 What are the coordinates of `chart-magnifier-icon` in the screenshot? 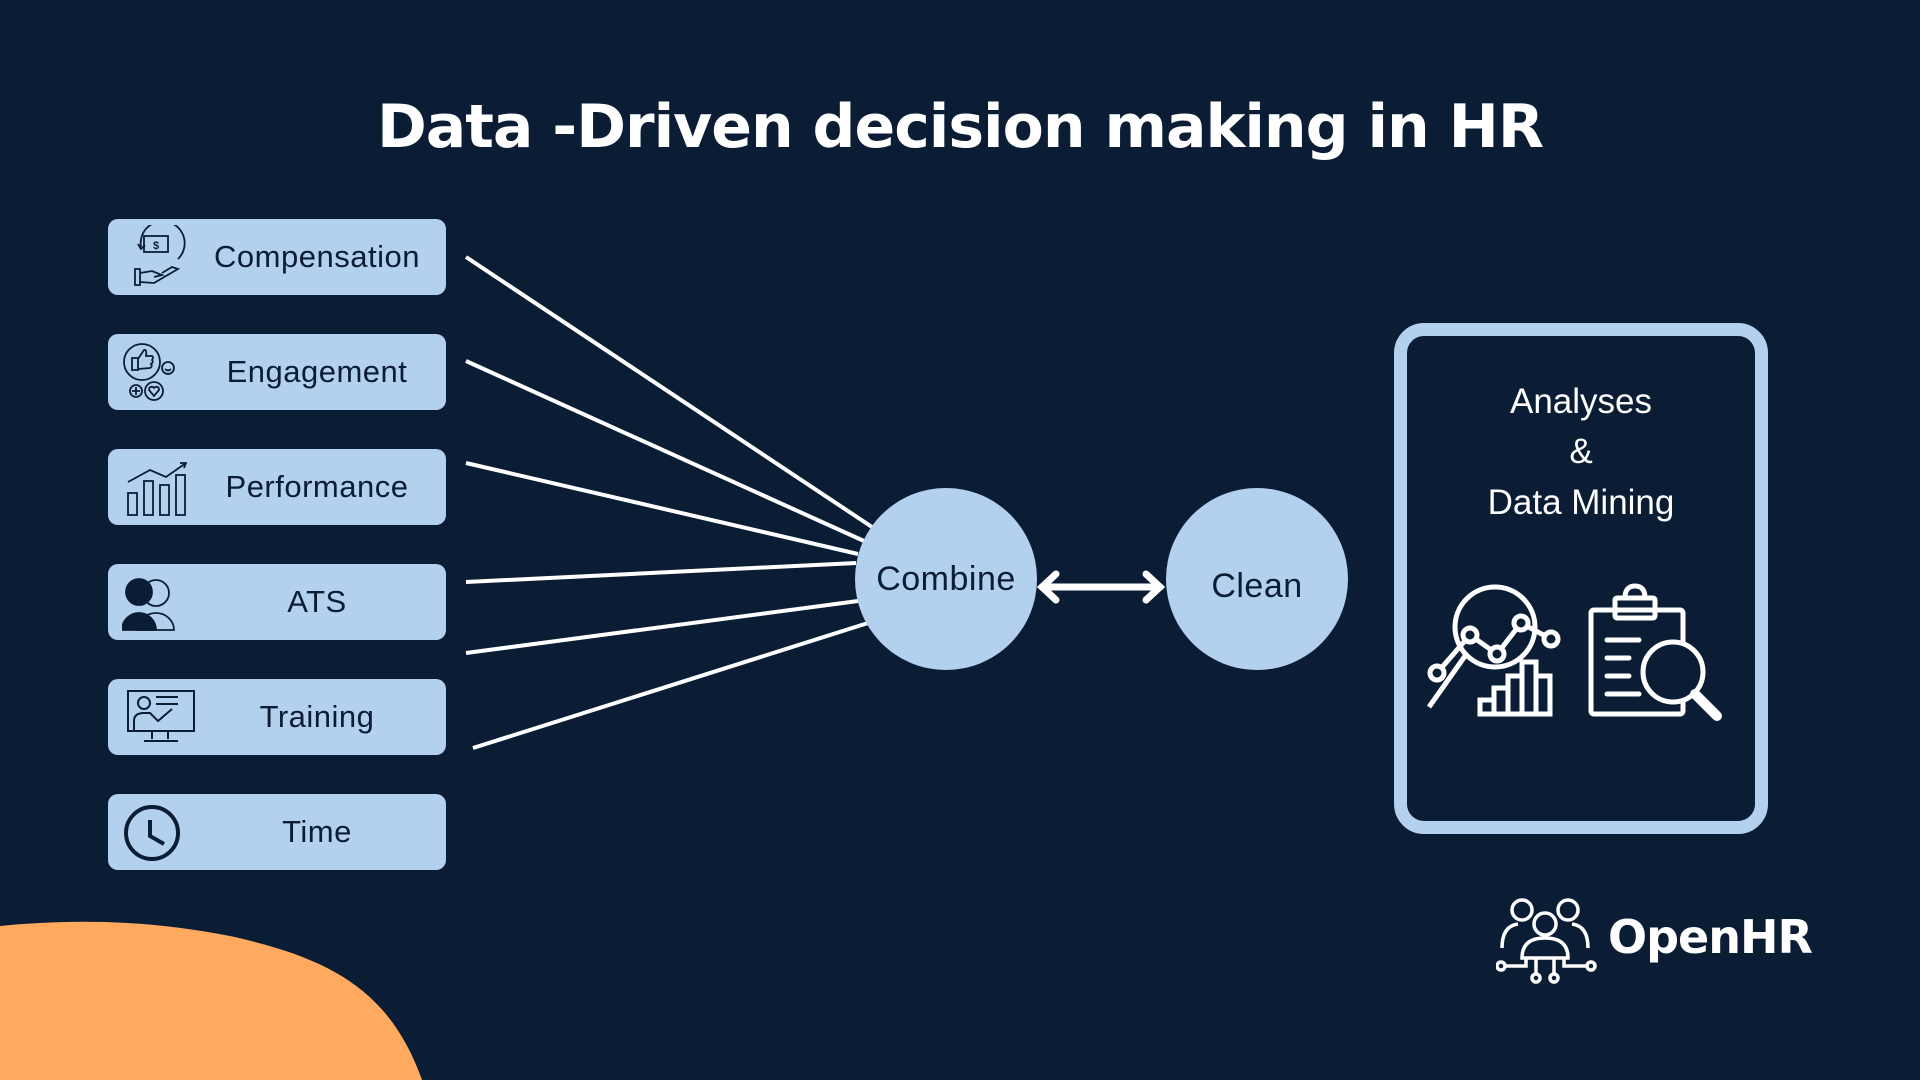 It's located at (1494, 650).